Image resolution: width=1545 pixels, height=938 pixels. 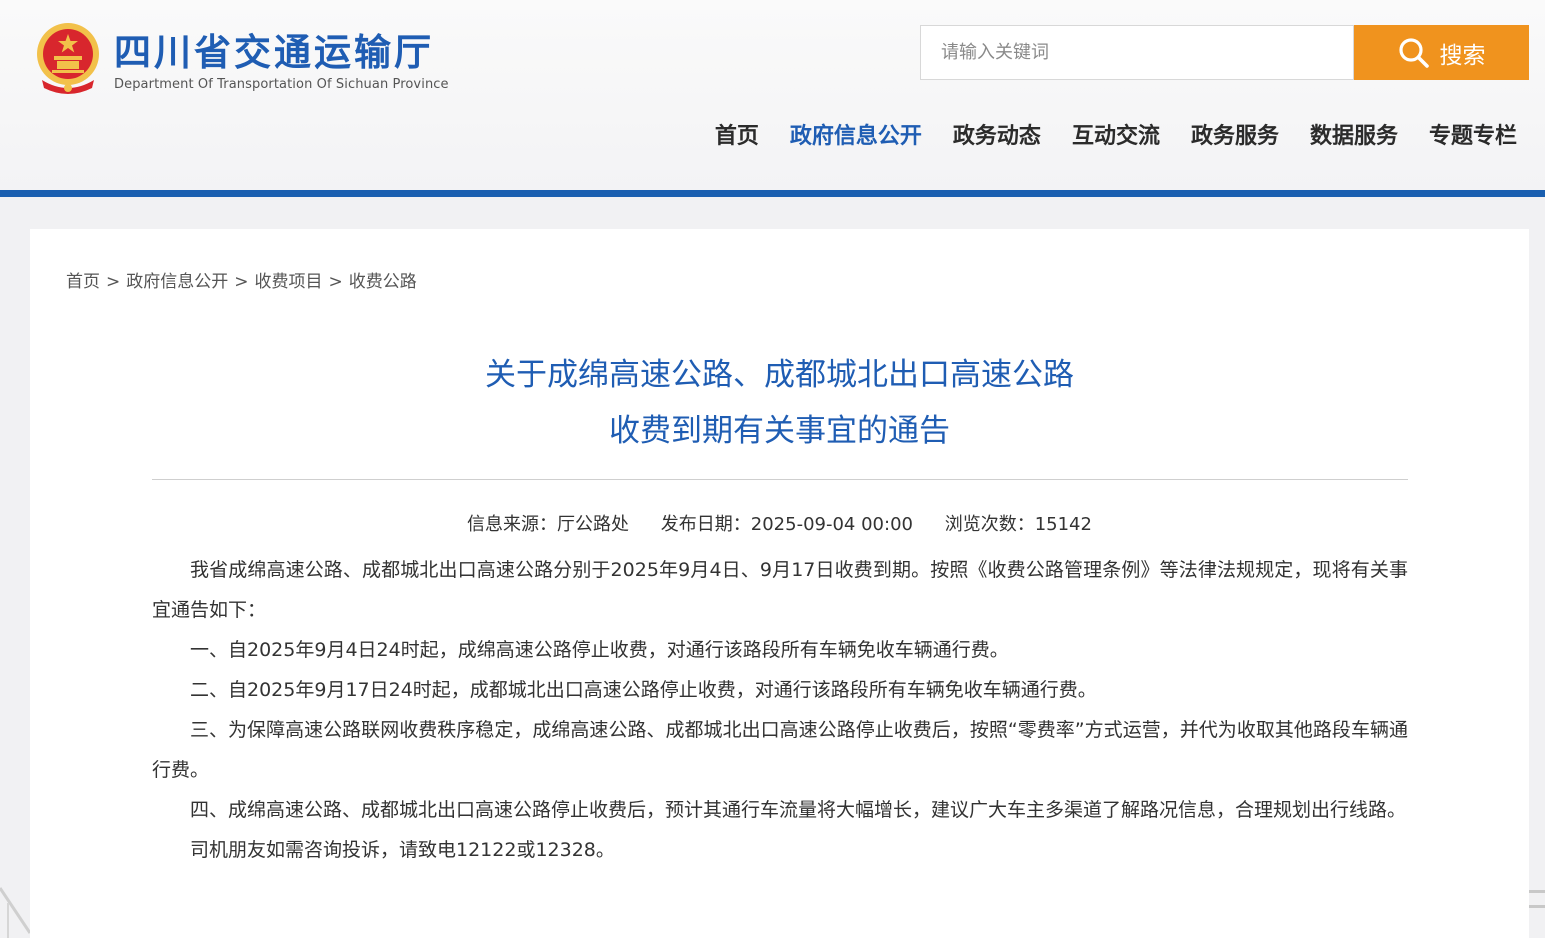 I want to click on nav-item-gov-info: 政府信息公开, so click(x=856, y=134).